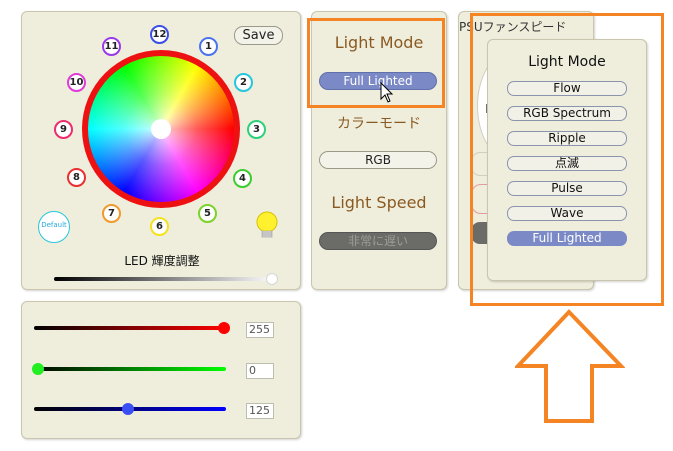 This screenshot has height=451, width=673. I want to click on preset-button-5: 5, so click(207, 213).